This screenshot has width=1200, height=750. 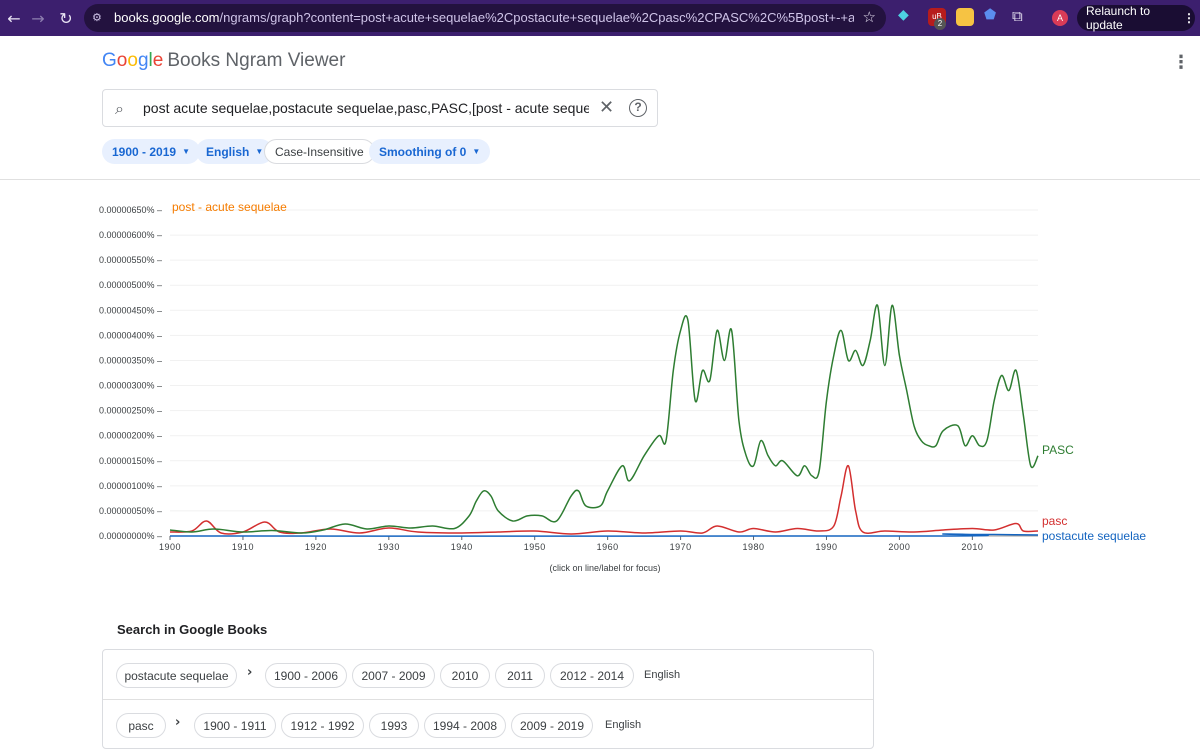 I want to click on year-range-link: 1994 - 2008, so click(x=465, y=725).